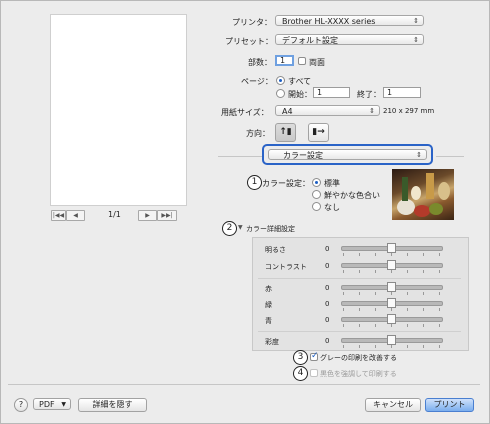 The image size is (490, 424). I want to click on pages-label: ページ：, so click(257, 81).